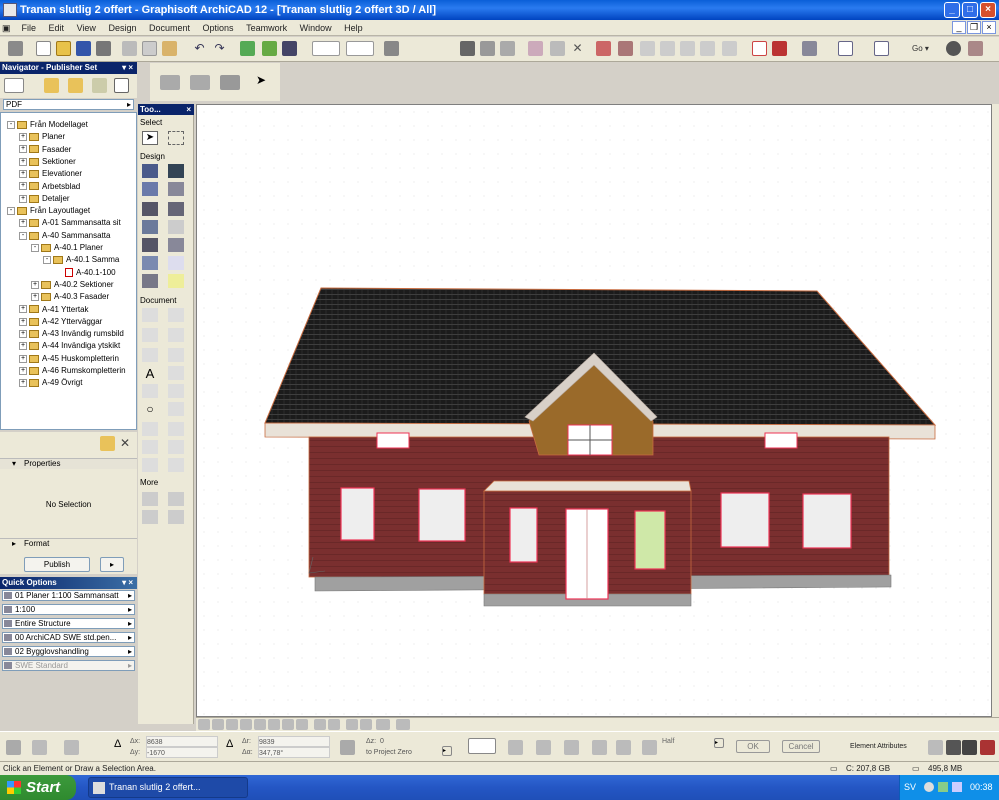 This screenshot has height=800, width=999. What do you see at coordinates (38, 787) in the screenshot?
I see `start-button: Start` at bounding box center [38, 787].